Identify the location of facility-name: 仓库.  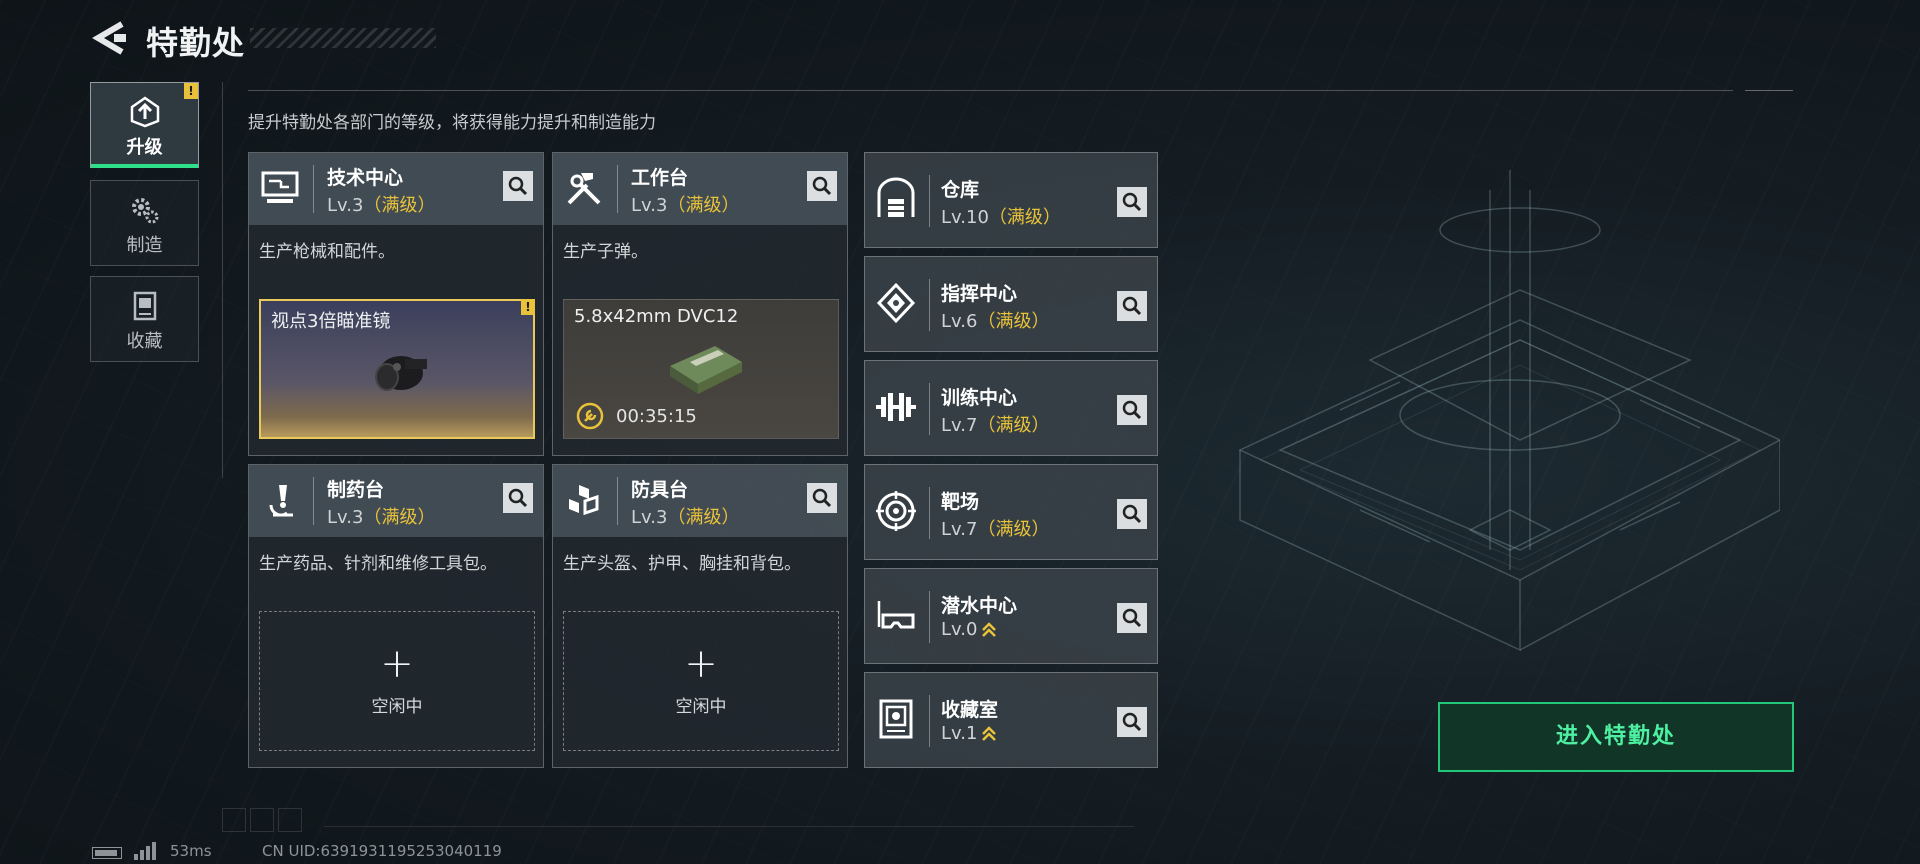
(960, 190).